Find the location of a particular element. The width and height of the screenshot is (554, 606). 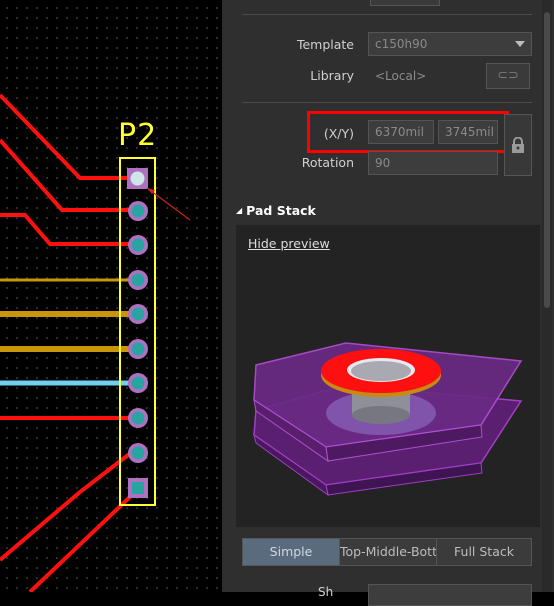

link-icon: ⊂⊃ is located at coordinates (508, 75).